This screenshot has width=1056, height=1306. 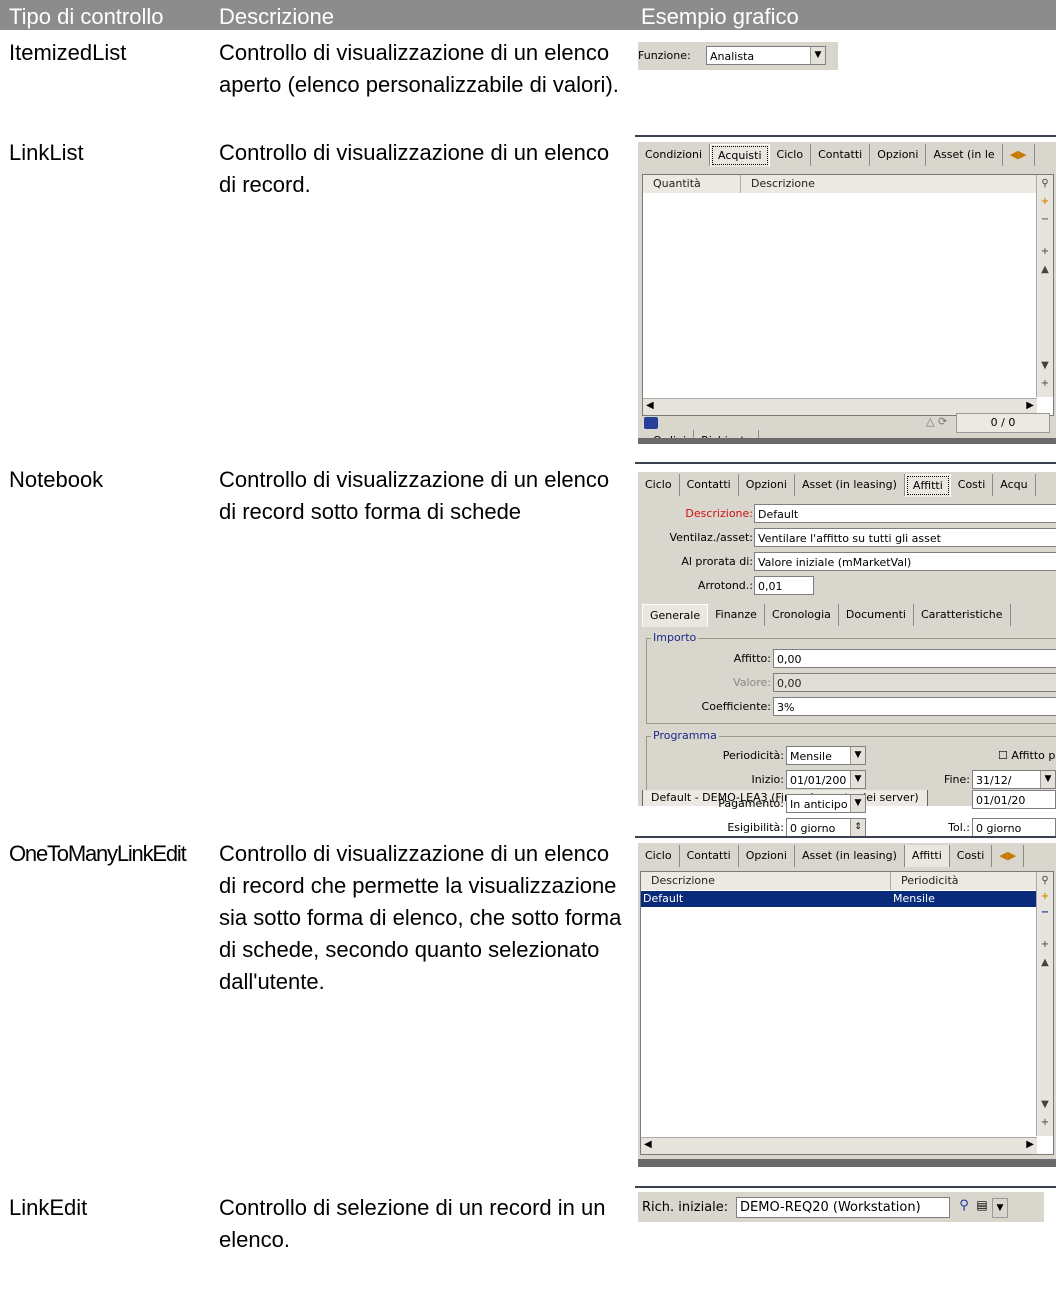 I want to click on subtab-cronologia: Cronologia, so click(x=802, y=615).